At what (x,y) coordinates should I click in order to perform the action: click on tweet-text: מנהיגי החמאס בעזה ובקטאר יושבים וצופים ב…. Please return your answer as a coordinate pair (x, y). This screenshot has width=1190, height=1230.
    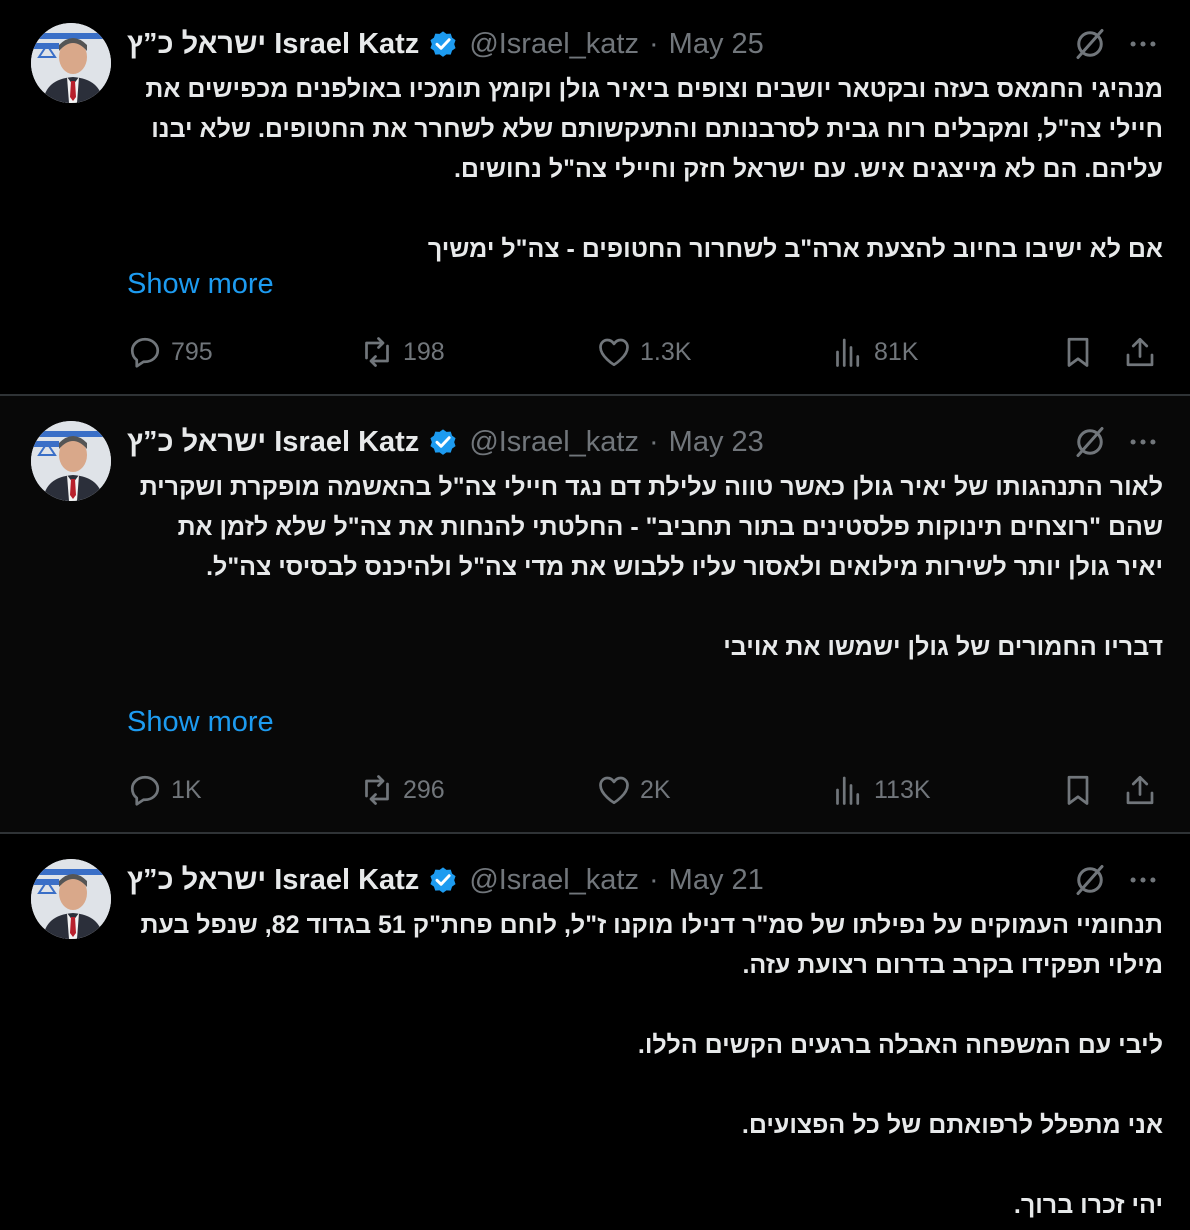
    Looking at the image, I should click on (645, 169).